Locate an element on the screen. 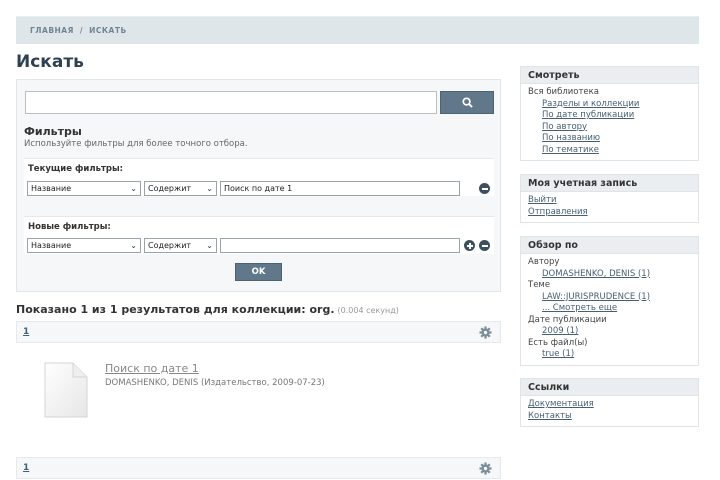 This screenshot has width=720, height=480. sidebar-links: Ссылки Документация Контакты is located at coordinates (609, 402).